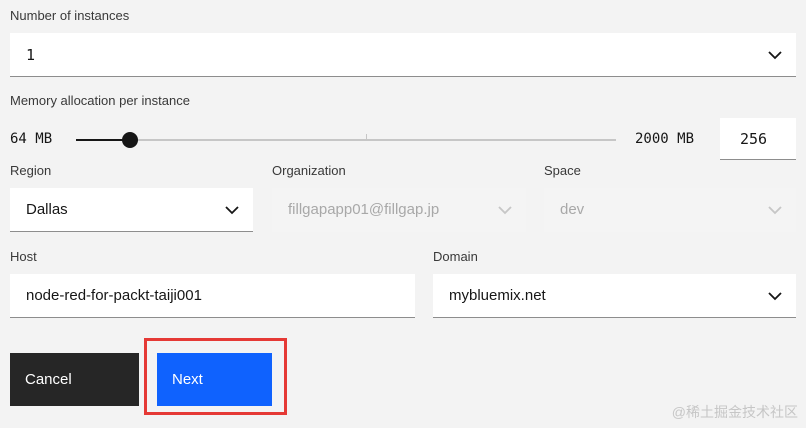 The height and width of the screenshot is (428, 806). I want to click on memory-max-label: 2000 MB, so click(665, 139).